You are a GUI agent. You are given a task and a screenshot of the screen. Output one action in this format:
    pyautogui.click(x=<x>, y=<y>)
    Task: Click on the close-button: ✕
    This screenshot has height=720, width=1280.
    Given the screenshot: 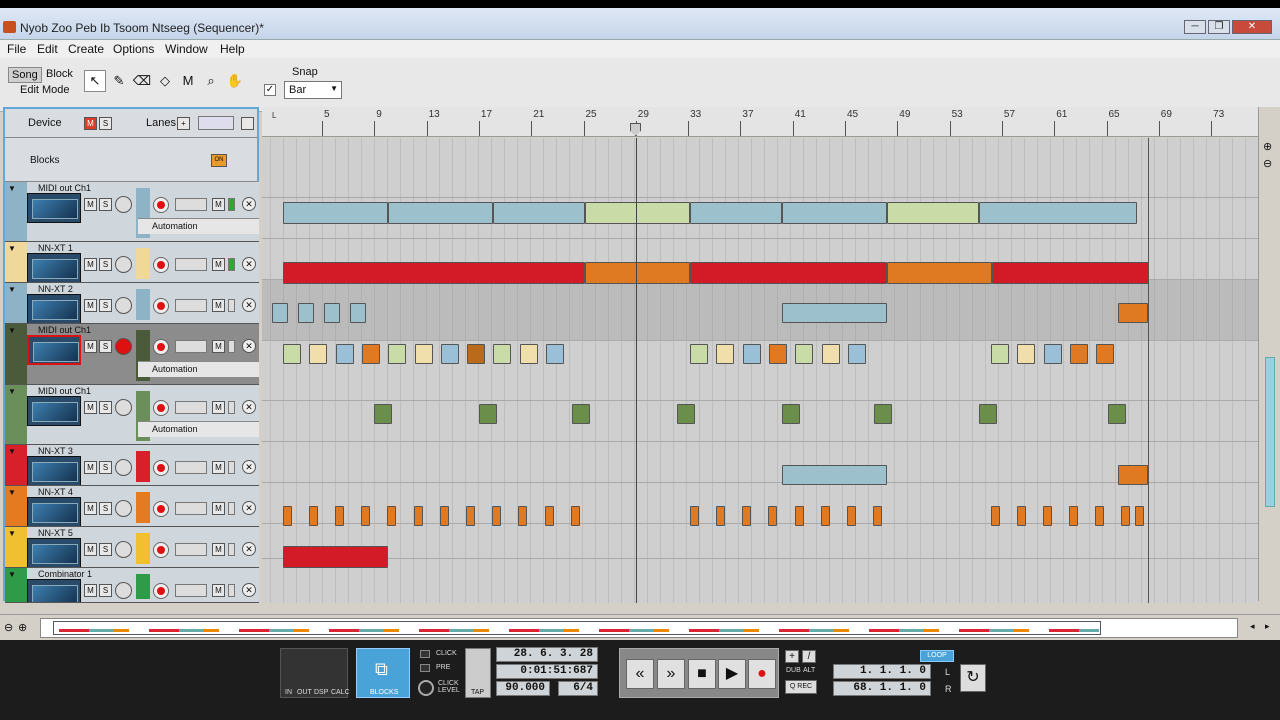 What is the action you would take?
    pyautogui.click(x=1252, y=27)
    